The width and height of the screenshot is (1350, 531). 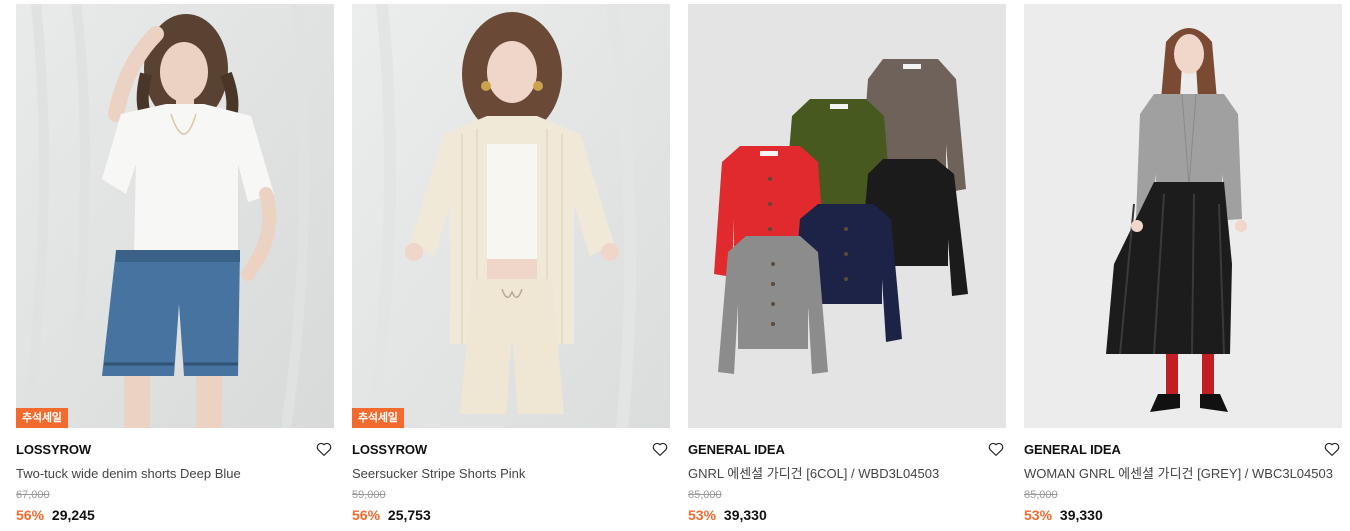 I want to click on product-name: GNRL 에센셜 가디건 [6COL] / WBD3L04503, so click(x=847, y=473).